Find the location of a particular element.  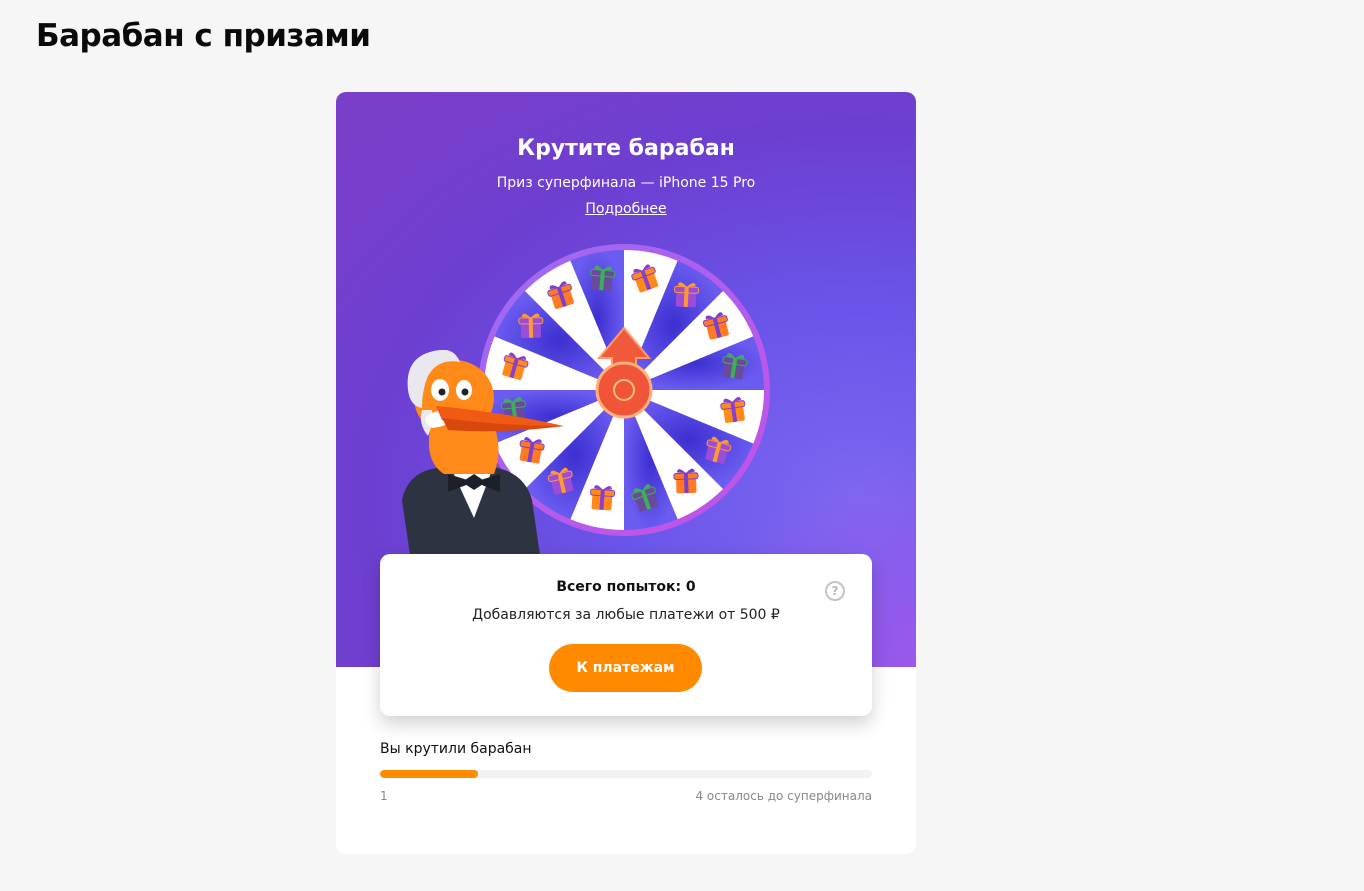

mascot-illustration is located at coordinates (483, 452).